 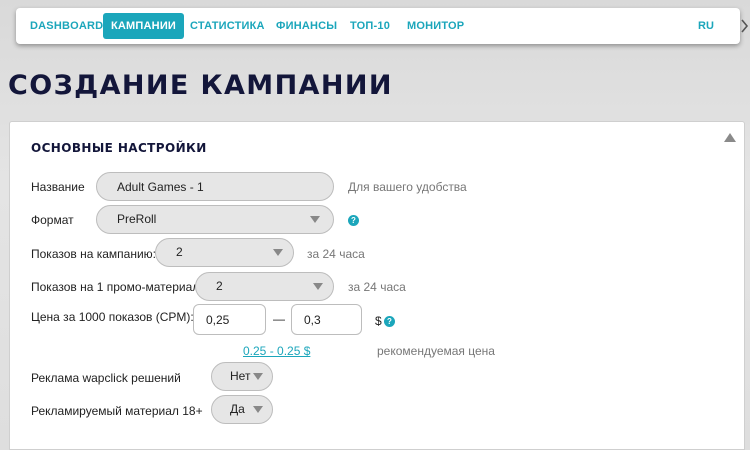 What do you see at coordinates (336, 254) in the screenshot?
I see `impressions-campaign-hint: за 24 часа` at bounding box center [336, 254].